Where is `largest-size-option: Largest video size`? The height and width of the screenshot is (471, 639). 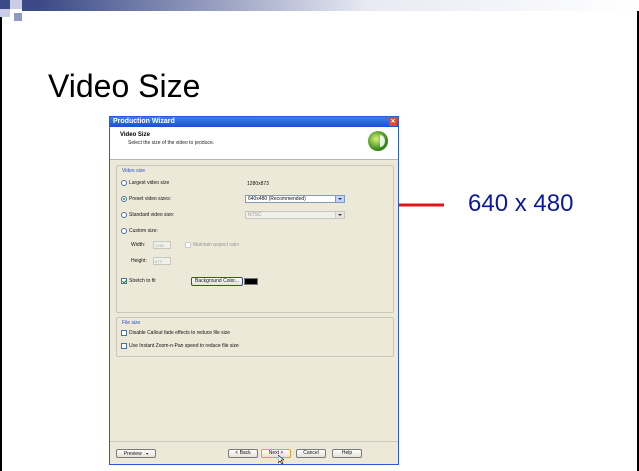
largest-size-option: Largest video size is located at coordinates (145, 183).